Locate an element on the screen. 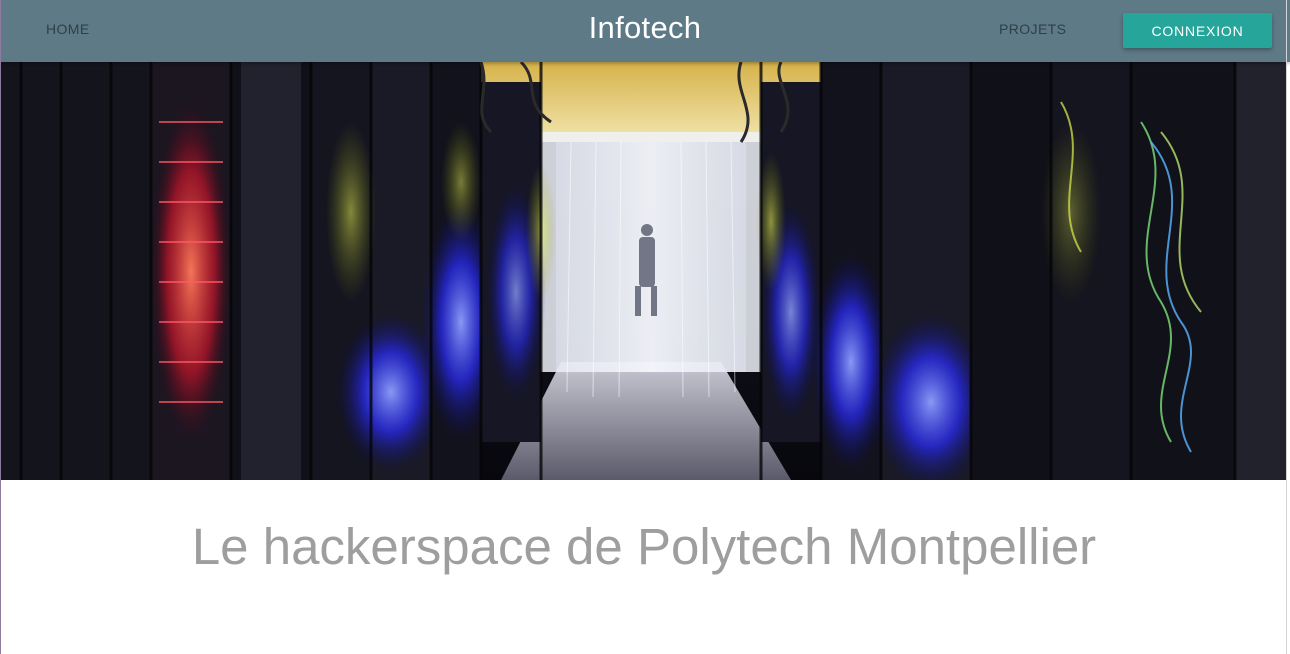  window-edge-right is located at coordinates (1286, 327).